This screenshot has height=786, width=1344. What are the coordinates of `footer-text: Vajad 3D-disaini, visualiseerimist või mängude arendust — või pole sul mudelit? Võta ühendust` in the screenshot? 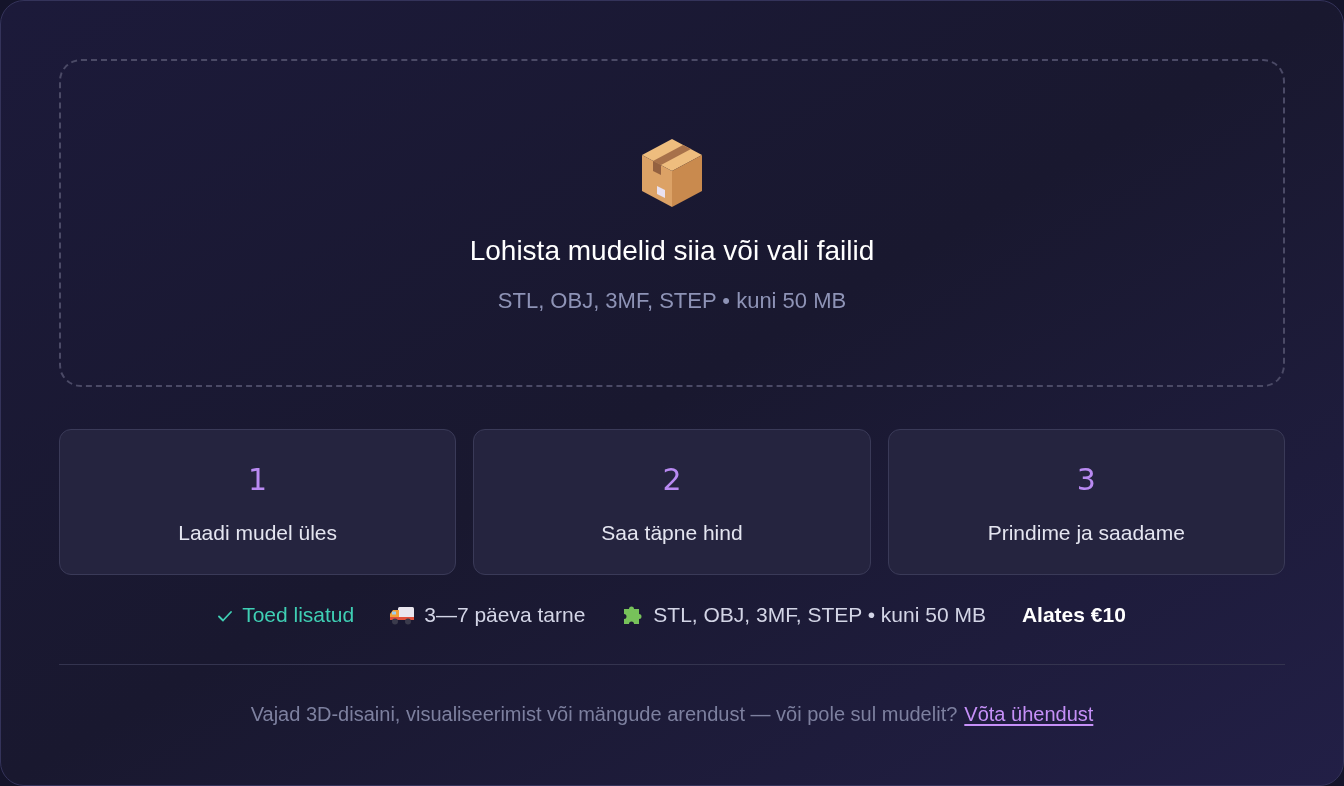 It's located at (672, 714).